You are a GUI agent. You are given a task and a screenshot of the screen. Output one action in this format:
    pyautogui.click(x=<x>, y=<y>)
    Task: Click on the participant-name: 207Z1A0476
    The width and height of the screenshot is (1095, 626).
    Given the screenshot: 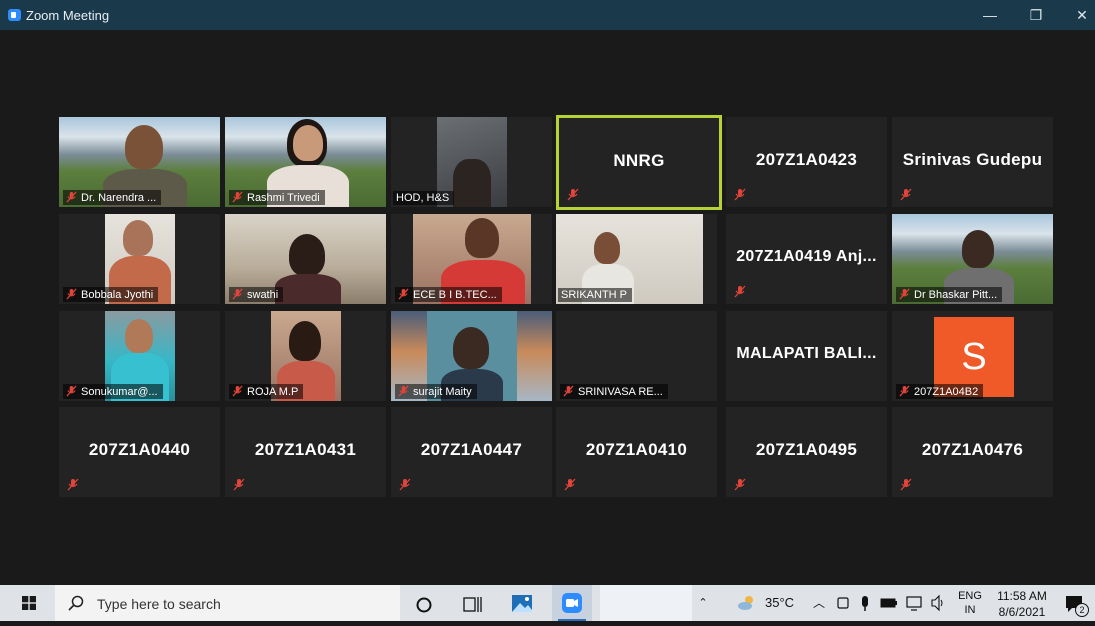 What is the action you would take?
    pyautogui.click(x=972, y=449)
    